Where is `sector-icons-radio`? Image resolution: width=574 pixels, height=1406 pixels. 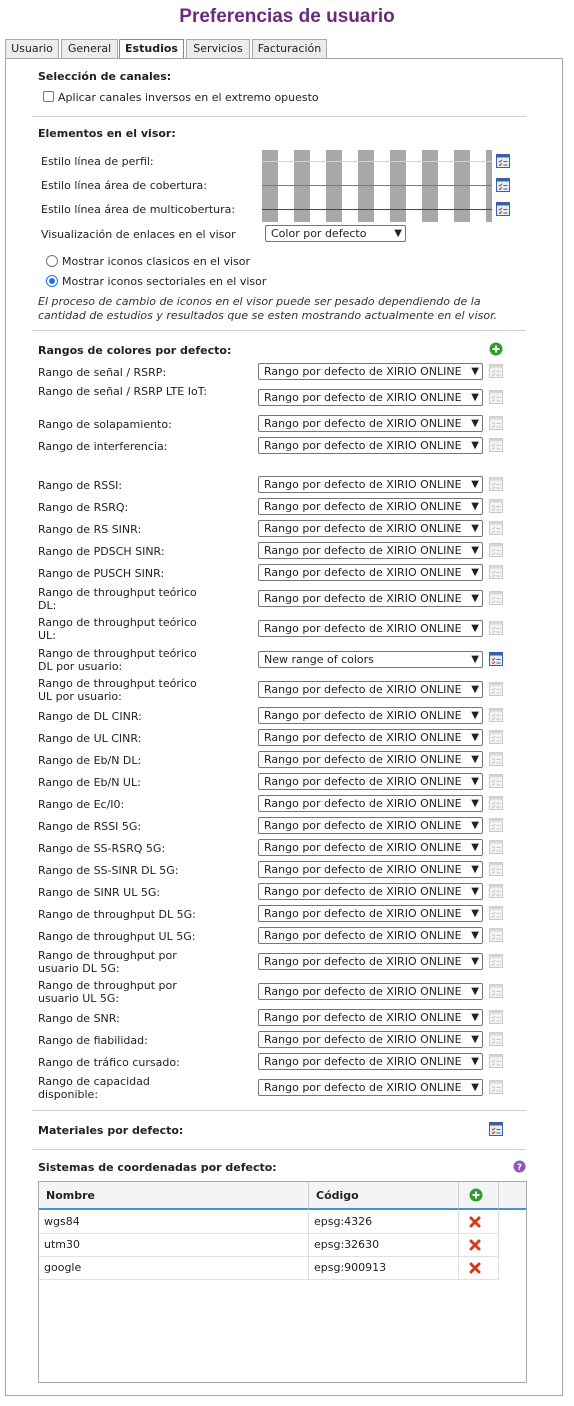
sector-icons-radio is located at coordinates (52, 281).